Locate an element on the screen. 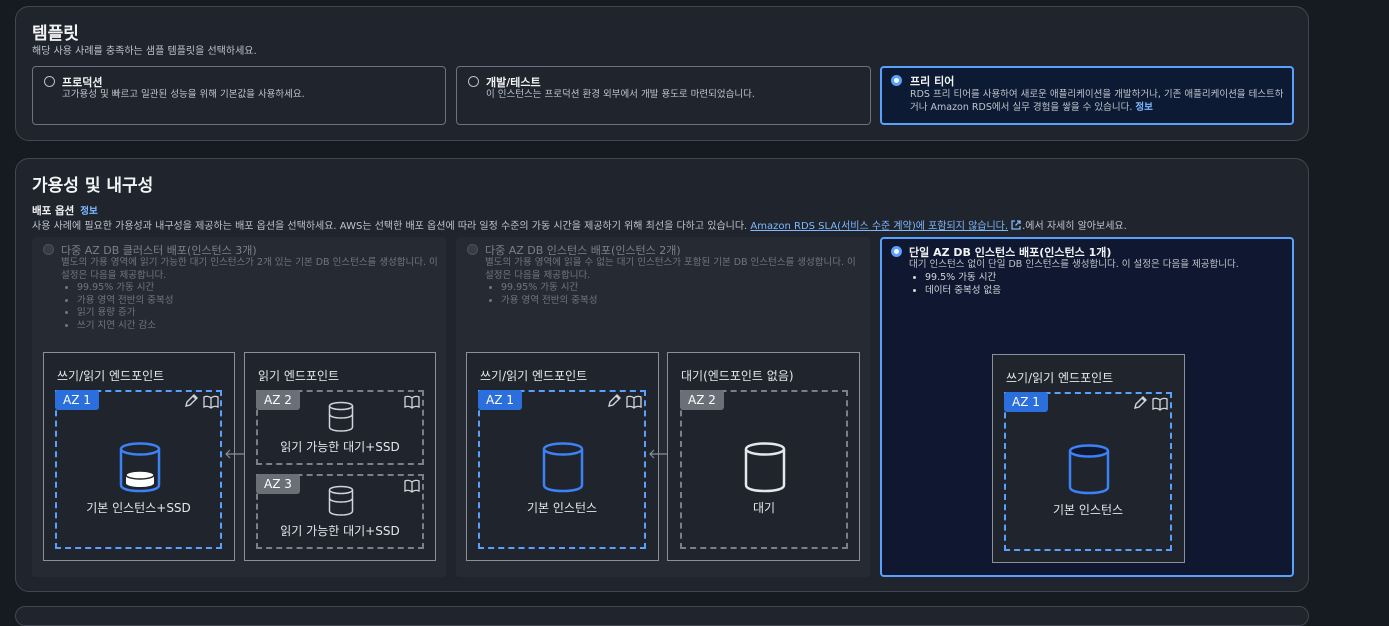 The width and height of the screenshot is (1389, 626). az-zone: AZ 1 기본 인스턴스+SSD is located at coordinates (138, 469).